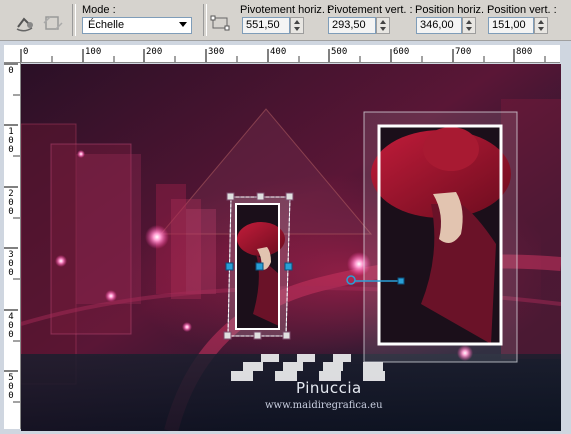 This screenshot has height=434, width=571. Describe the element at coordinates (541, 25) in the screenshot. I see `position-vertical-stepper` at that location.